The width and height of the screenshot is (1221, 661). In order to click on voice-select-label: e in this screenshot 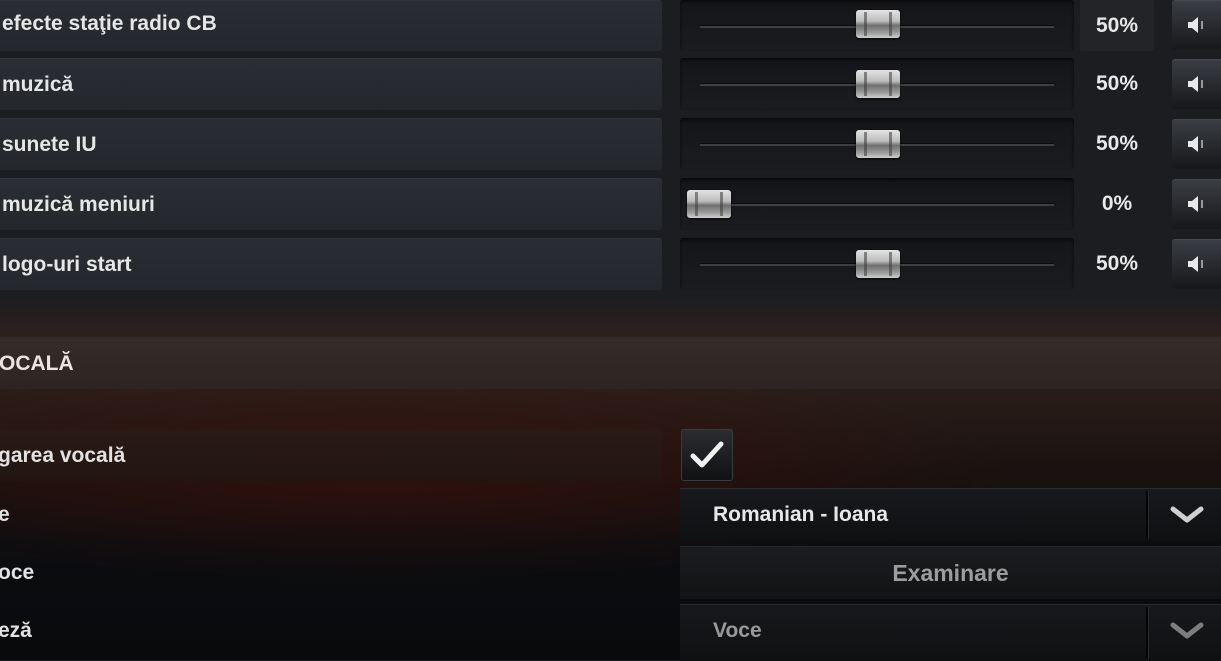, I will do `click(5, 514)`.